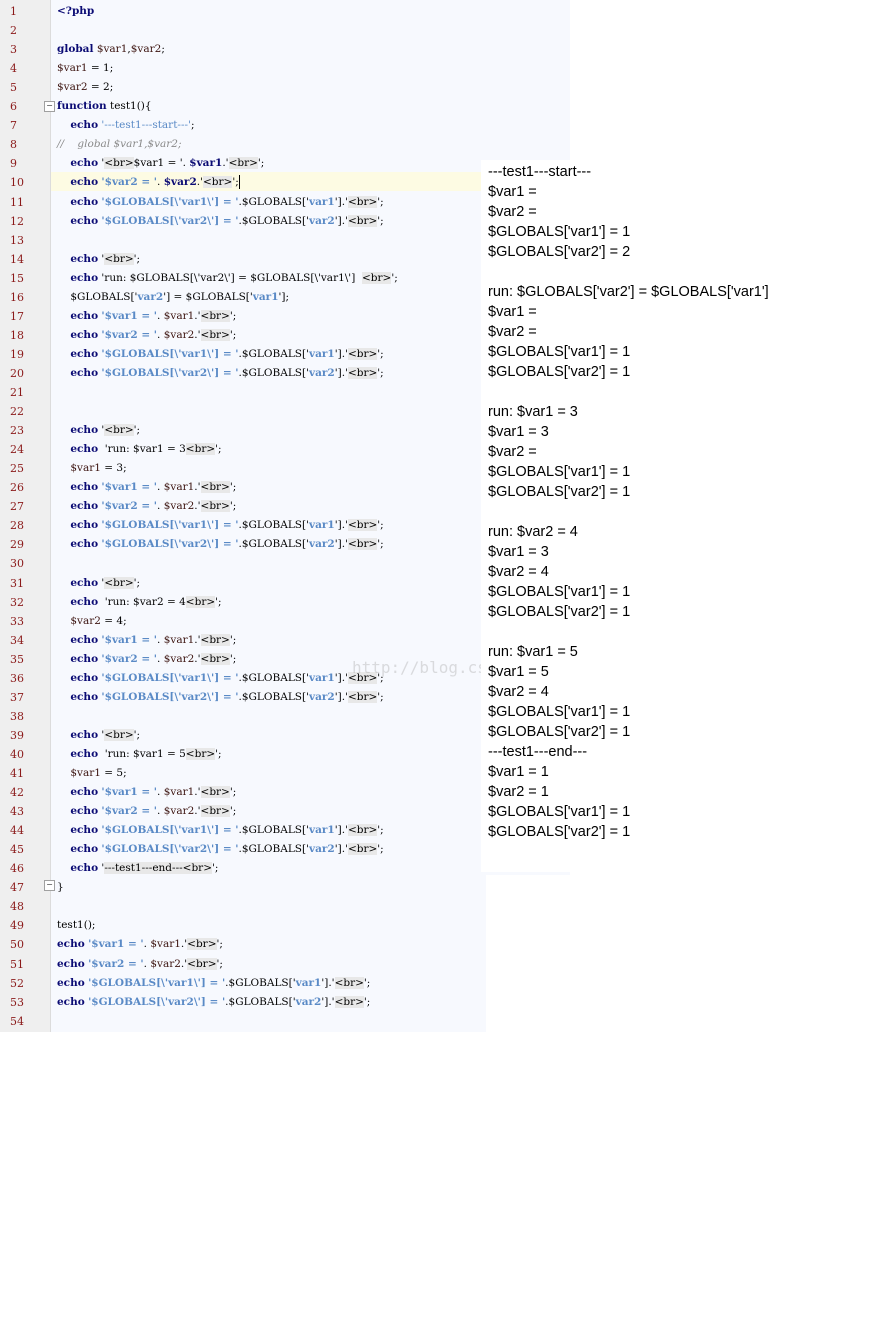 This screenshot has width=892, height=1319. I want to click on code-text: }, so click(60, 887).